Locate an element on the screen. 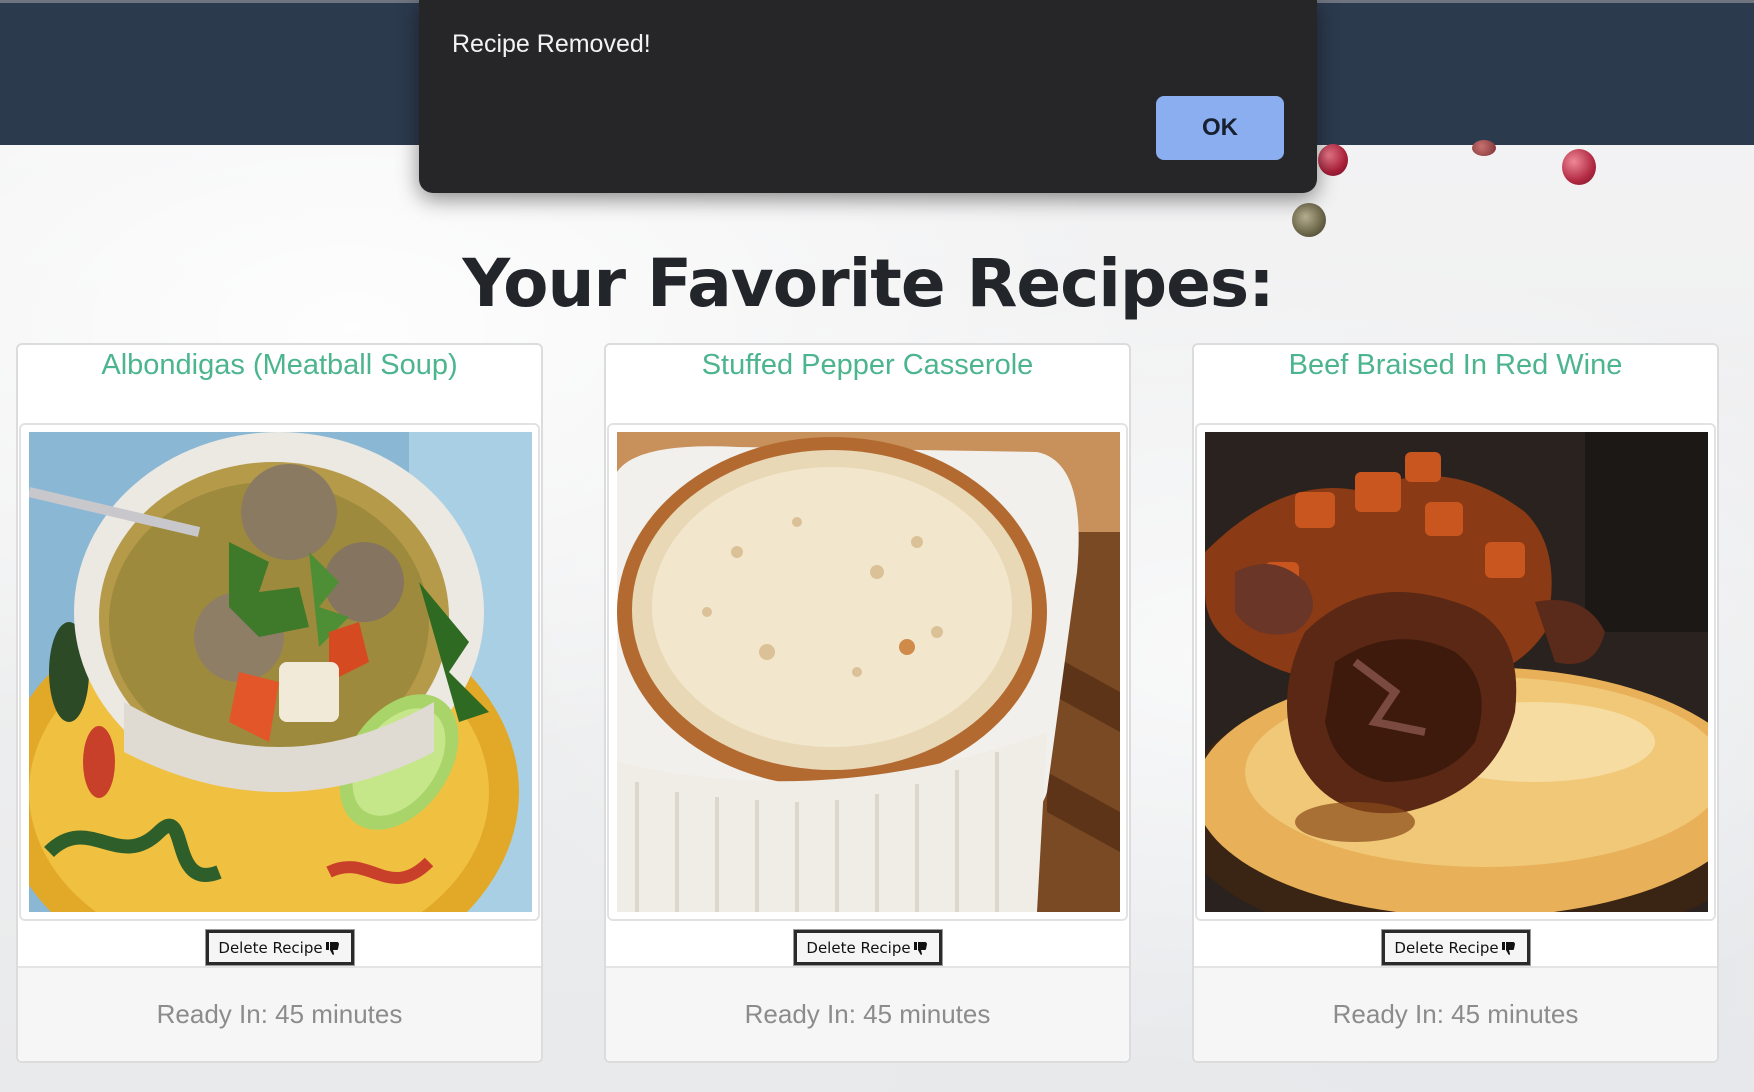 The height and width of the screenshot is (1092, 1754). alert-message: Recipe Removed! is located at coordinates (551, 44).